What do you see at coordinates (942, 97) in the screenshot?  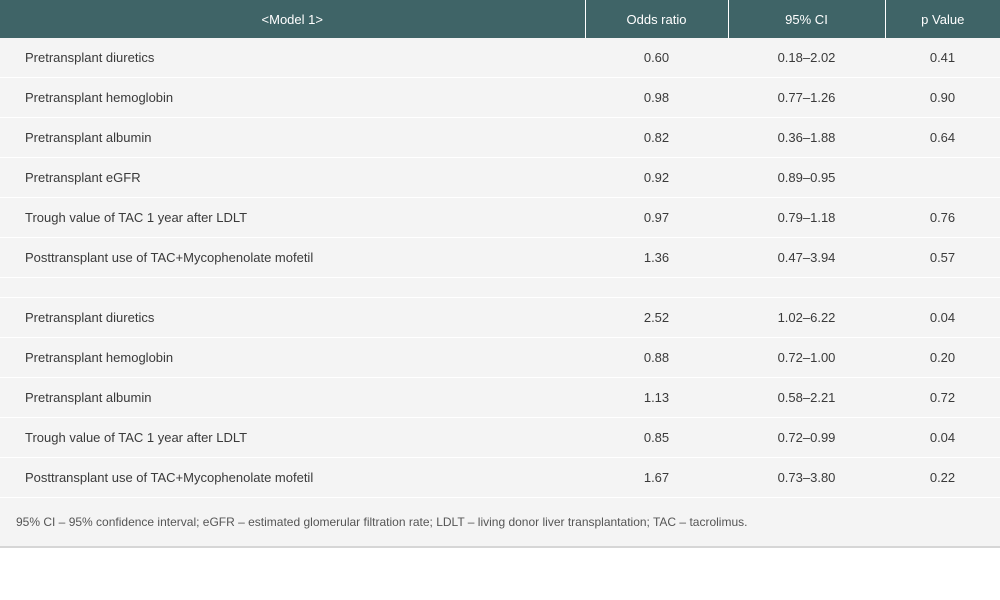 I see `p-value-cell: 0.90` at bounding box center [942, 97].